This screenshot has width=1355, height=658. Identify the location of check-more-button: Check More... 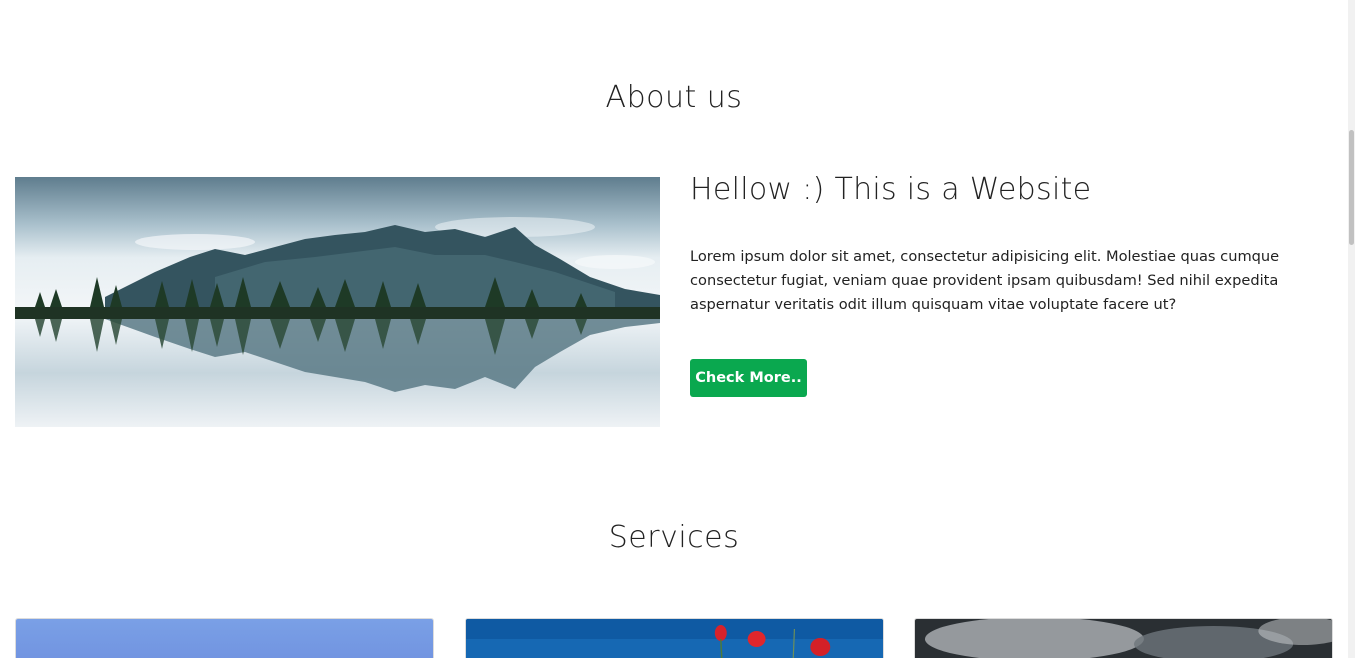
(748, 378).